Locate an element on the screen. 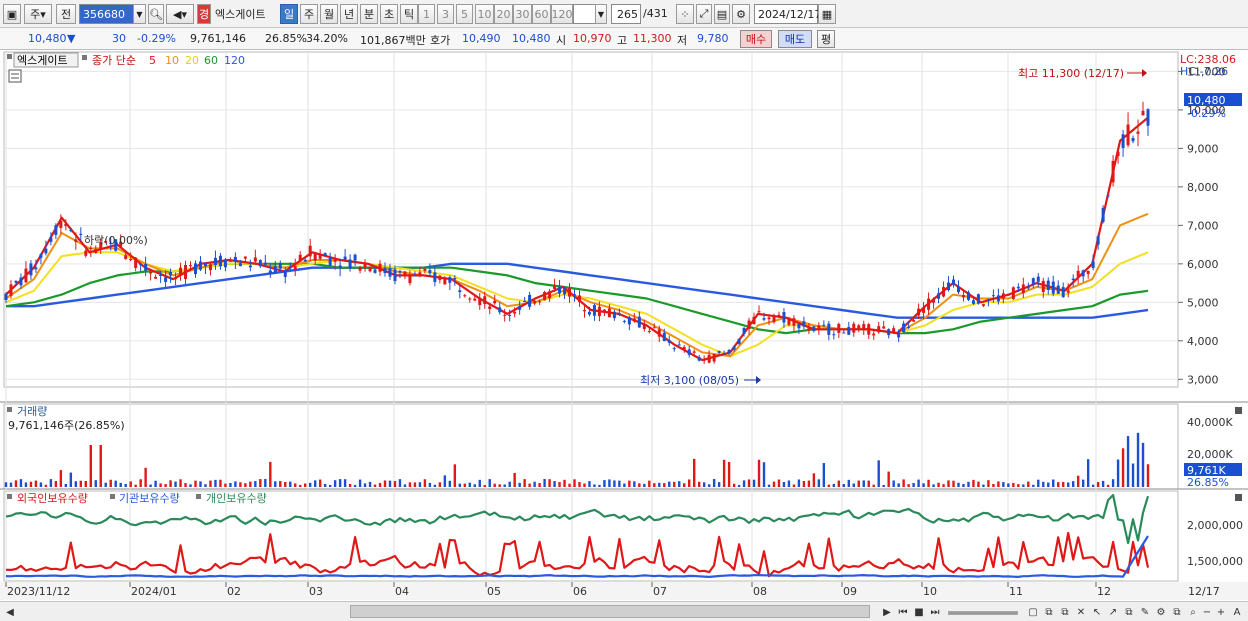 Image resolution: width=1248 pixels, height=621 pixels. eval-button: 평 is located at coordinates (826, 39).